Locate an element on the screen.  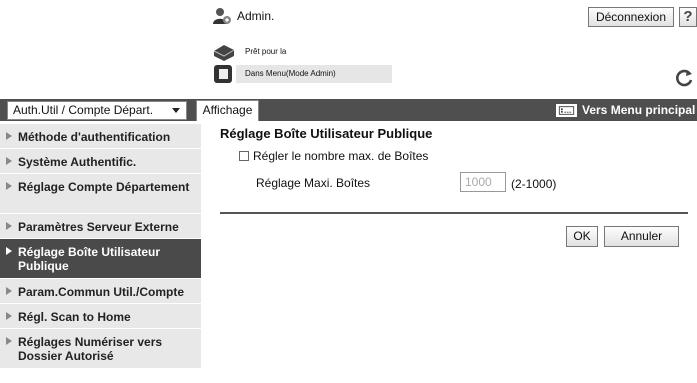
sidebar-item-account-department: Réglage Compte Département is located at coordinates (100, 194).